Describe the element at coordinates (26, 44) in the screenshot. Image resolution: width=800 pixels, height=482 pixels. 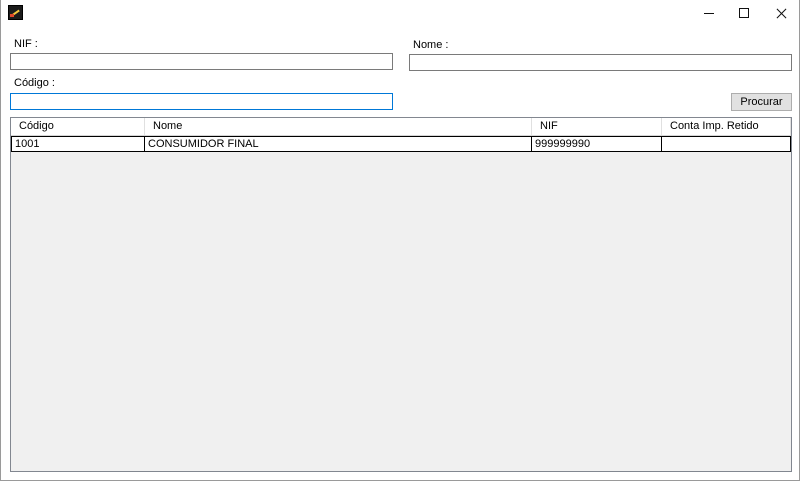
I see `nif-label: NIF :` at that location.